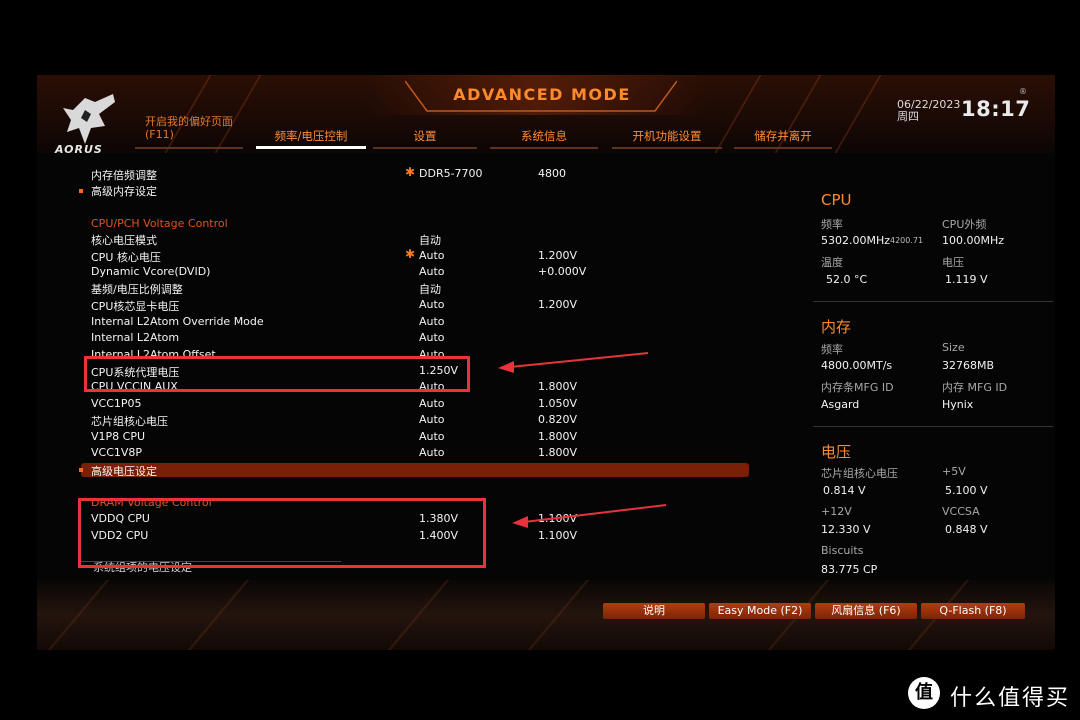 Image resolution: width=1080 pixels, height=720 pixels. Describe the element at coordinates (953, 347) in the screenshot. I see `mem-size-label: Size` at that location.